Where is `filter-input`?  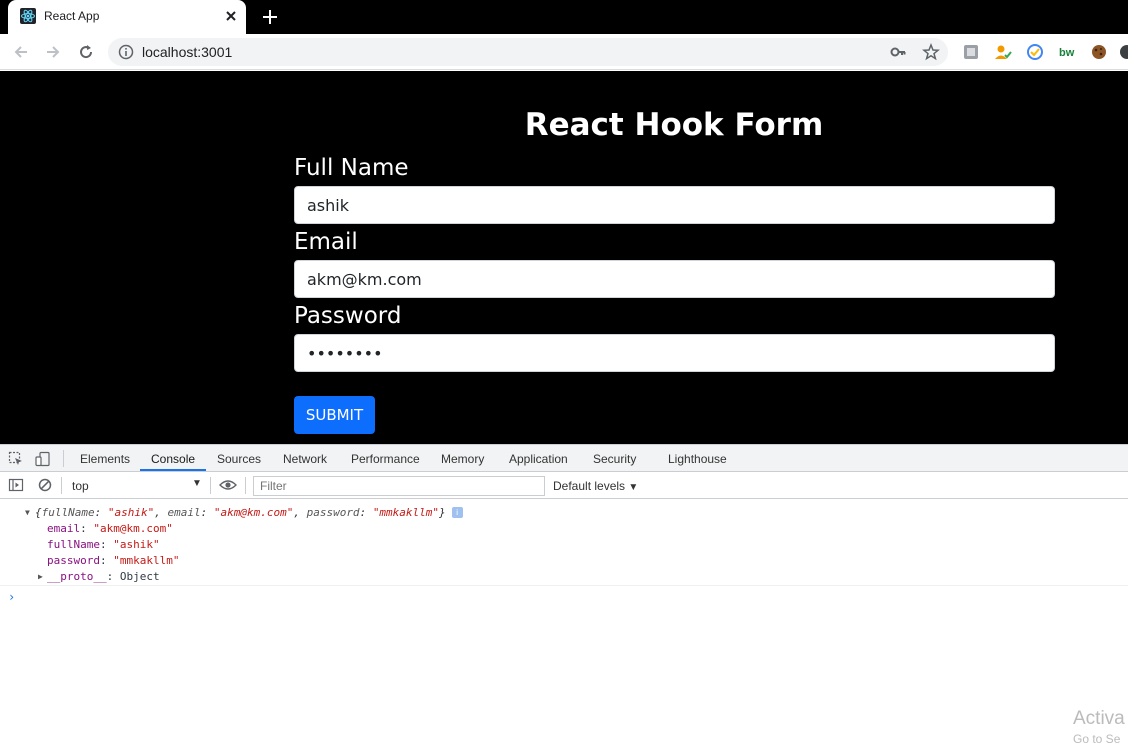
filter-input is located at coordinates (399, 486).